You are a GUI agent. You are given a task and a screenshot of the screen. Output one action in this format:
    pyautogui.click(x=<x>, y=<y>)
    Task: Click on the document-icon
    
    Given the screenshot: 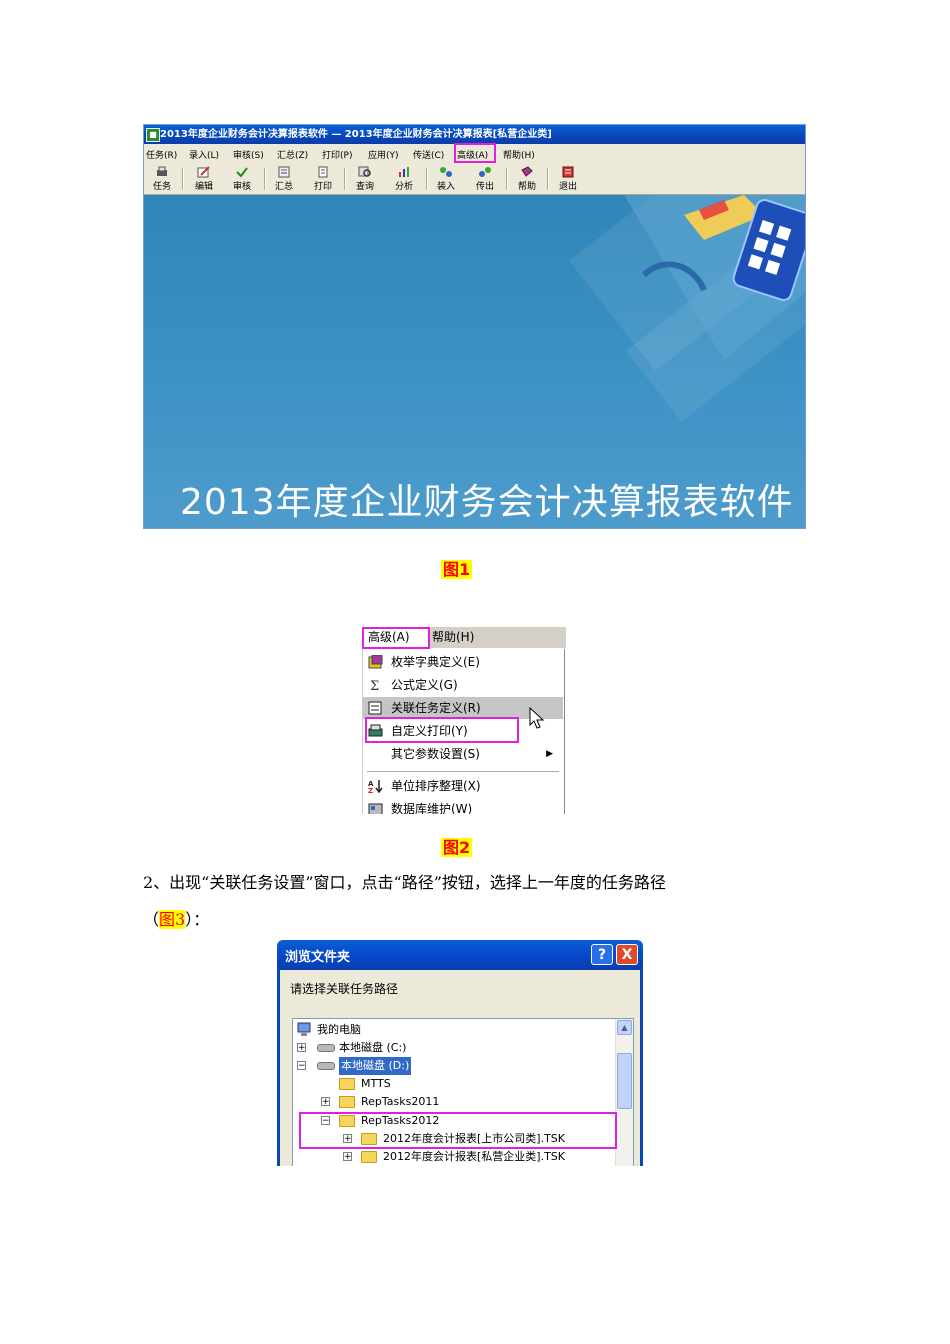 What is the action you would take?
    pyautogui.click(x=323, y=172)
    